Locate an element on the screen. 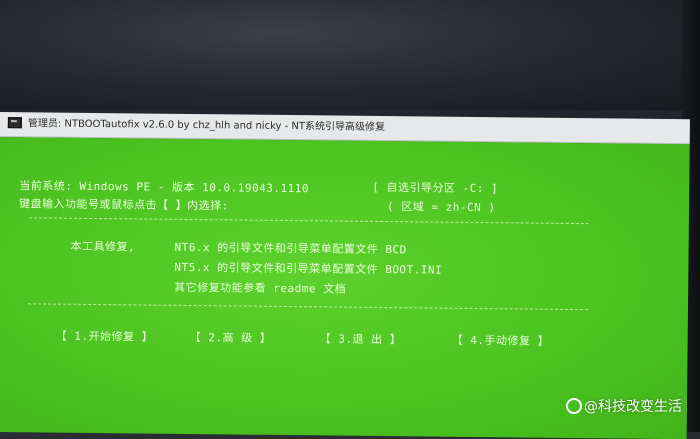 The width and height of the screenshot is (700, 439). input-prompt-text: 键盘输入功能号或鼠标点击【 】内选择: is located at coordinates (123, 205).